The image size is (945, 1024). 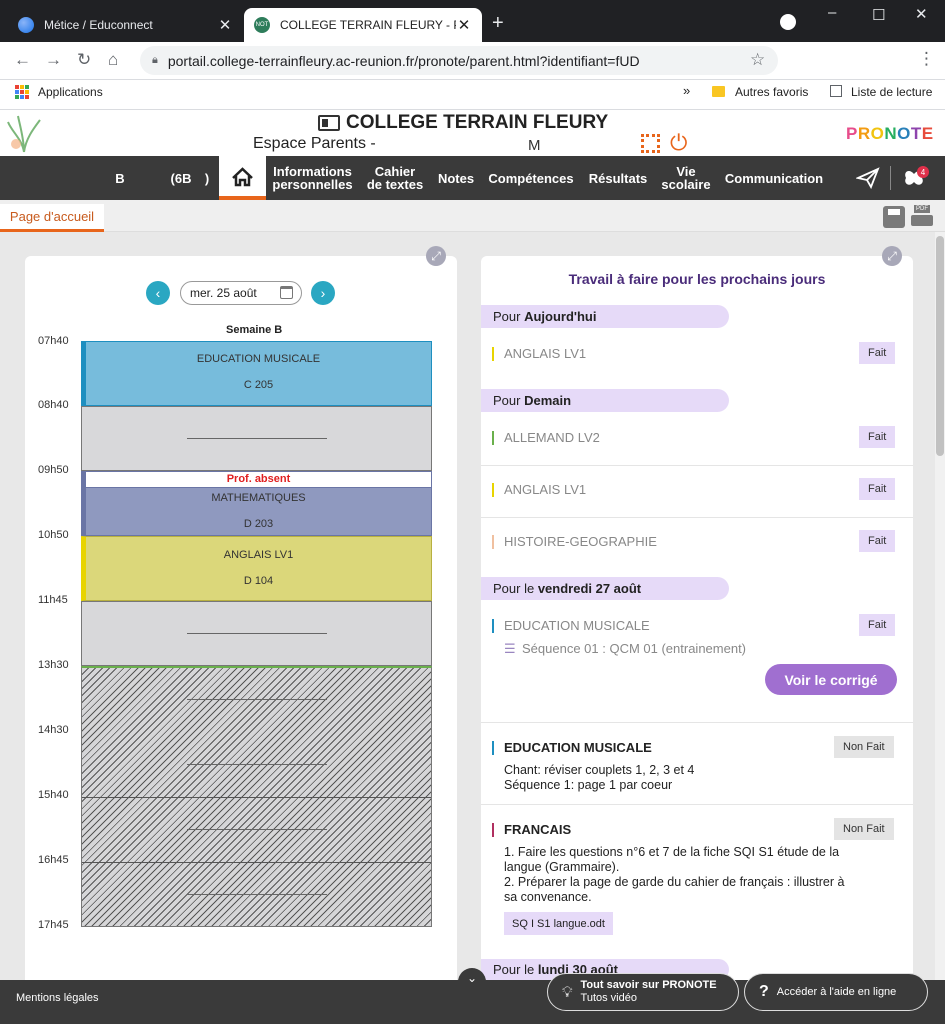 What do you see at coordinates (546, 438) in the screenshot?
I see `homework-subject: ALLEMAND LV2` at bounding box center [546, 438].